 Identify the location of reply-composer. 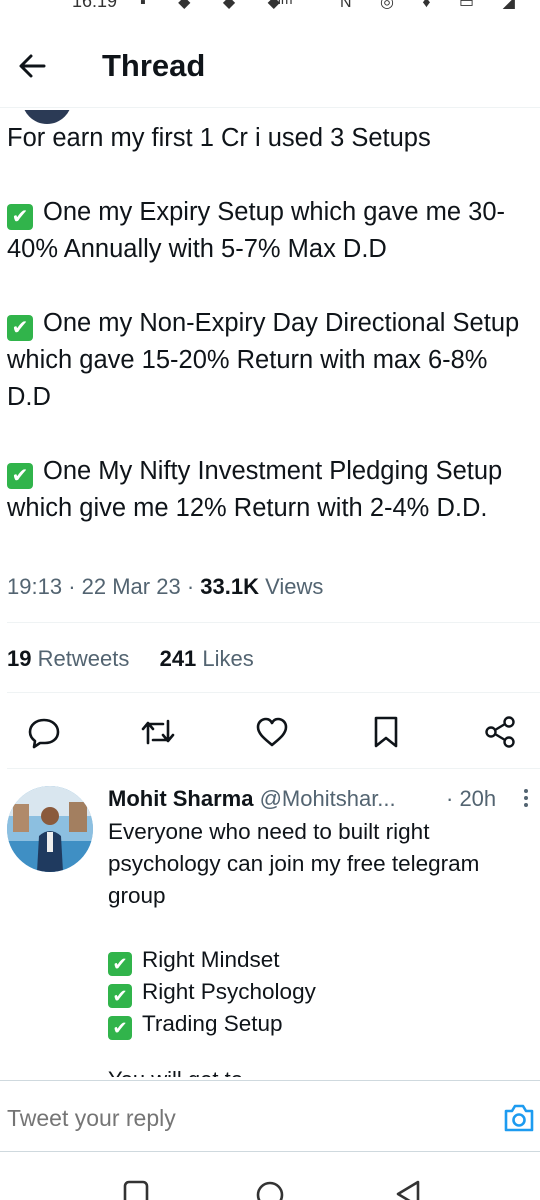
(270, 1116).